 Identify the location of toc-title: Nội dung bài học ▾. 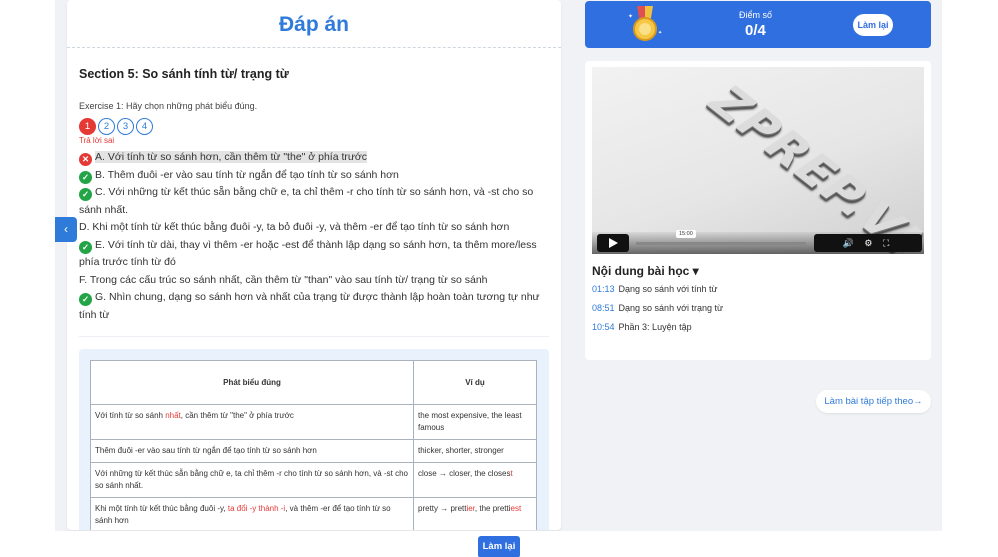
(645, 271).